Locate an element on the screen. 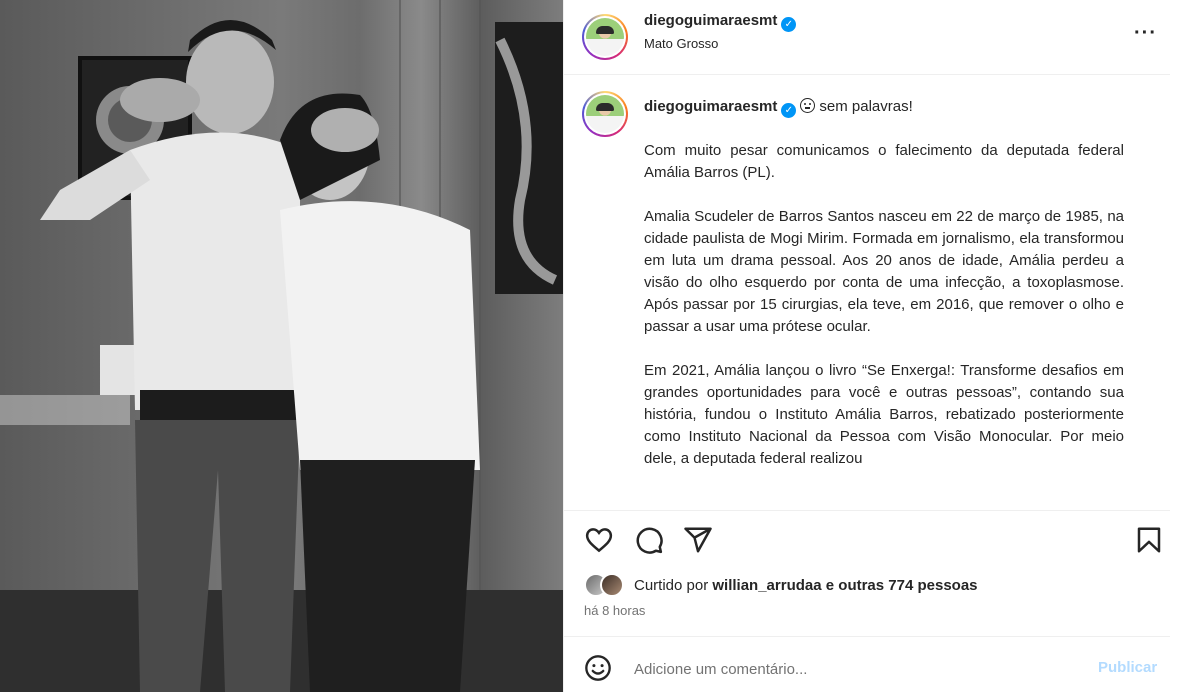 This screenshot has height=692, width=1200. comment-bar: Publicar is located at coordinates (867, 664).